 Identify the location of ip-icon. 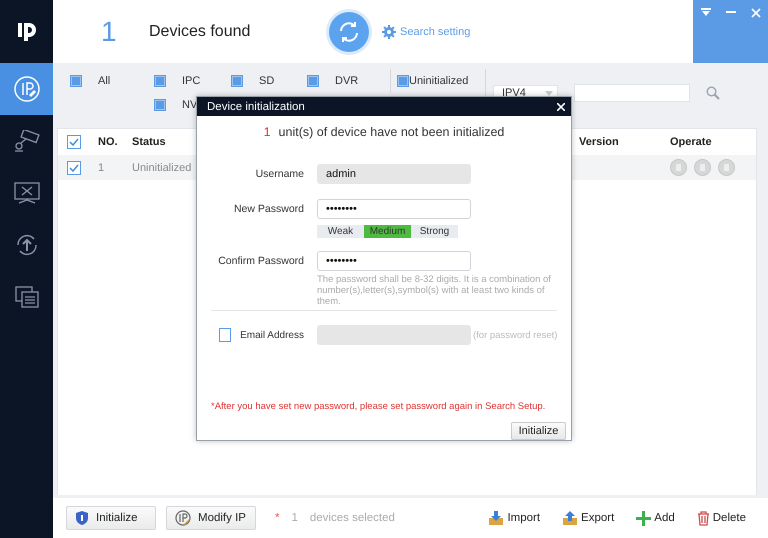
(26, 89).